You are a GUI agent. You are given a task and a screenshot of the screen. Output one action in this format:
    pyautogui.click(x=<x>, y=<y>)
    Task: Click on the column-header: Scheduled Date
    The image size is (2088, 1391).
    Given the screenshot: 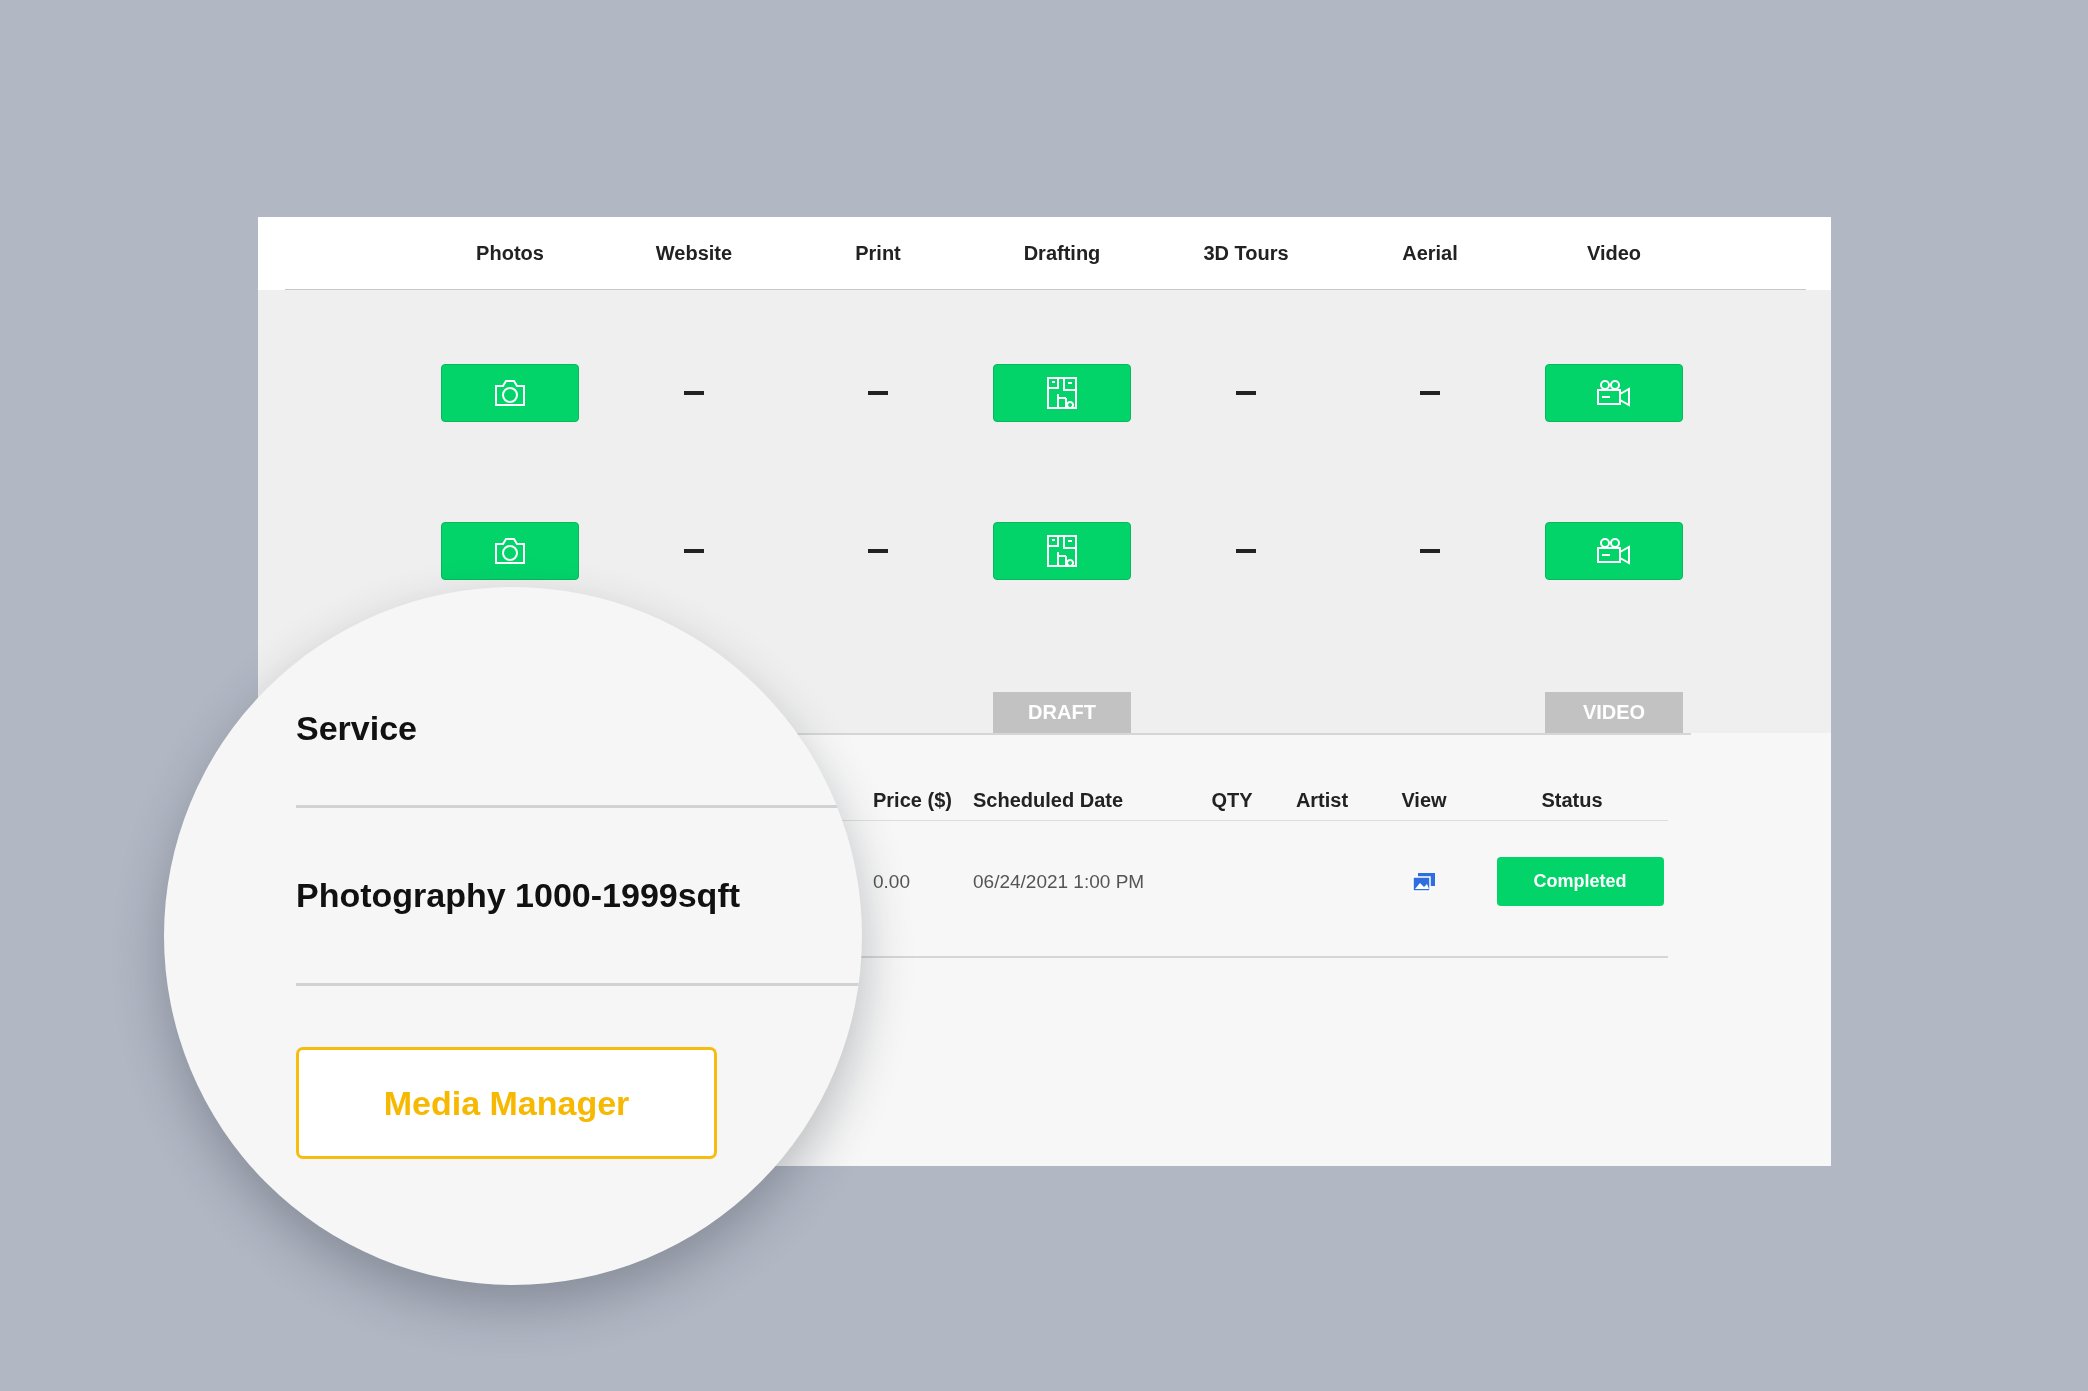 What is the action you would take?
    pyautogui.click(x=1049, y=800)
    